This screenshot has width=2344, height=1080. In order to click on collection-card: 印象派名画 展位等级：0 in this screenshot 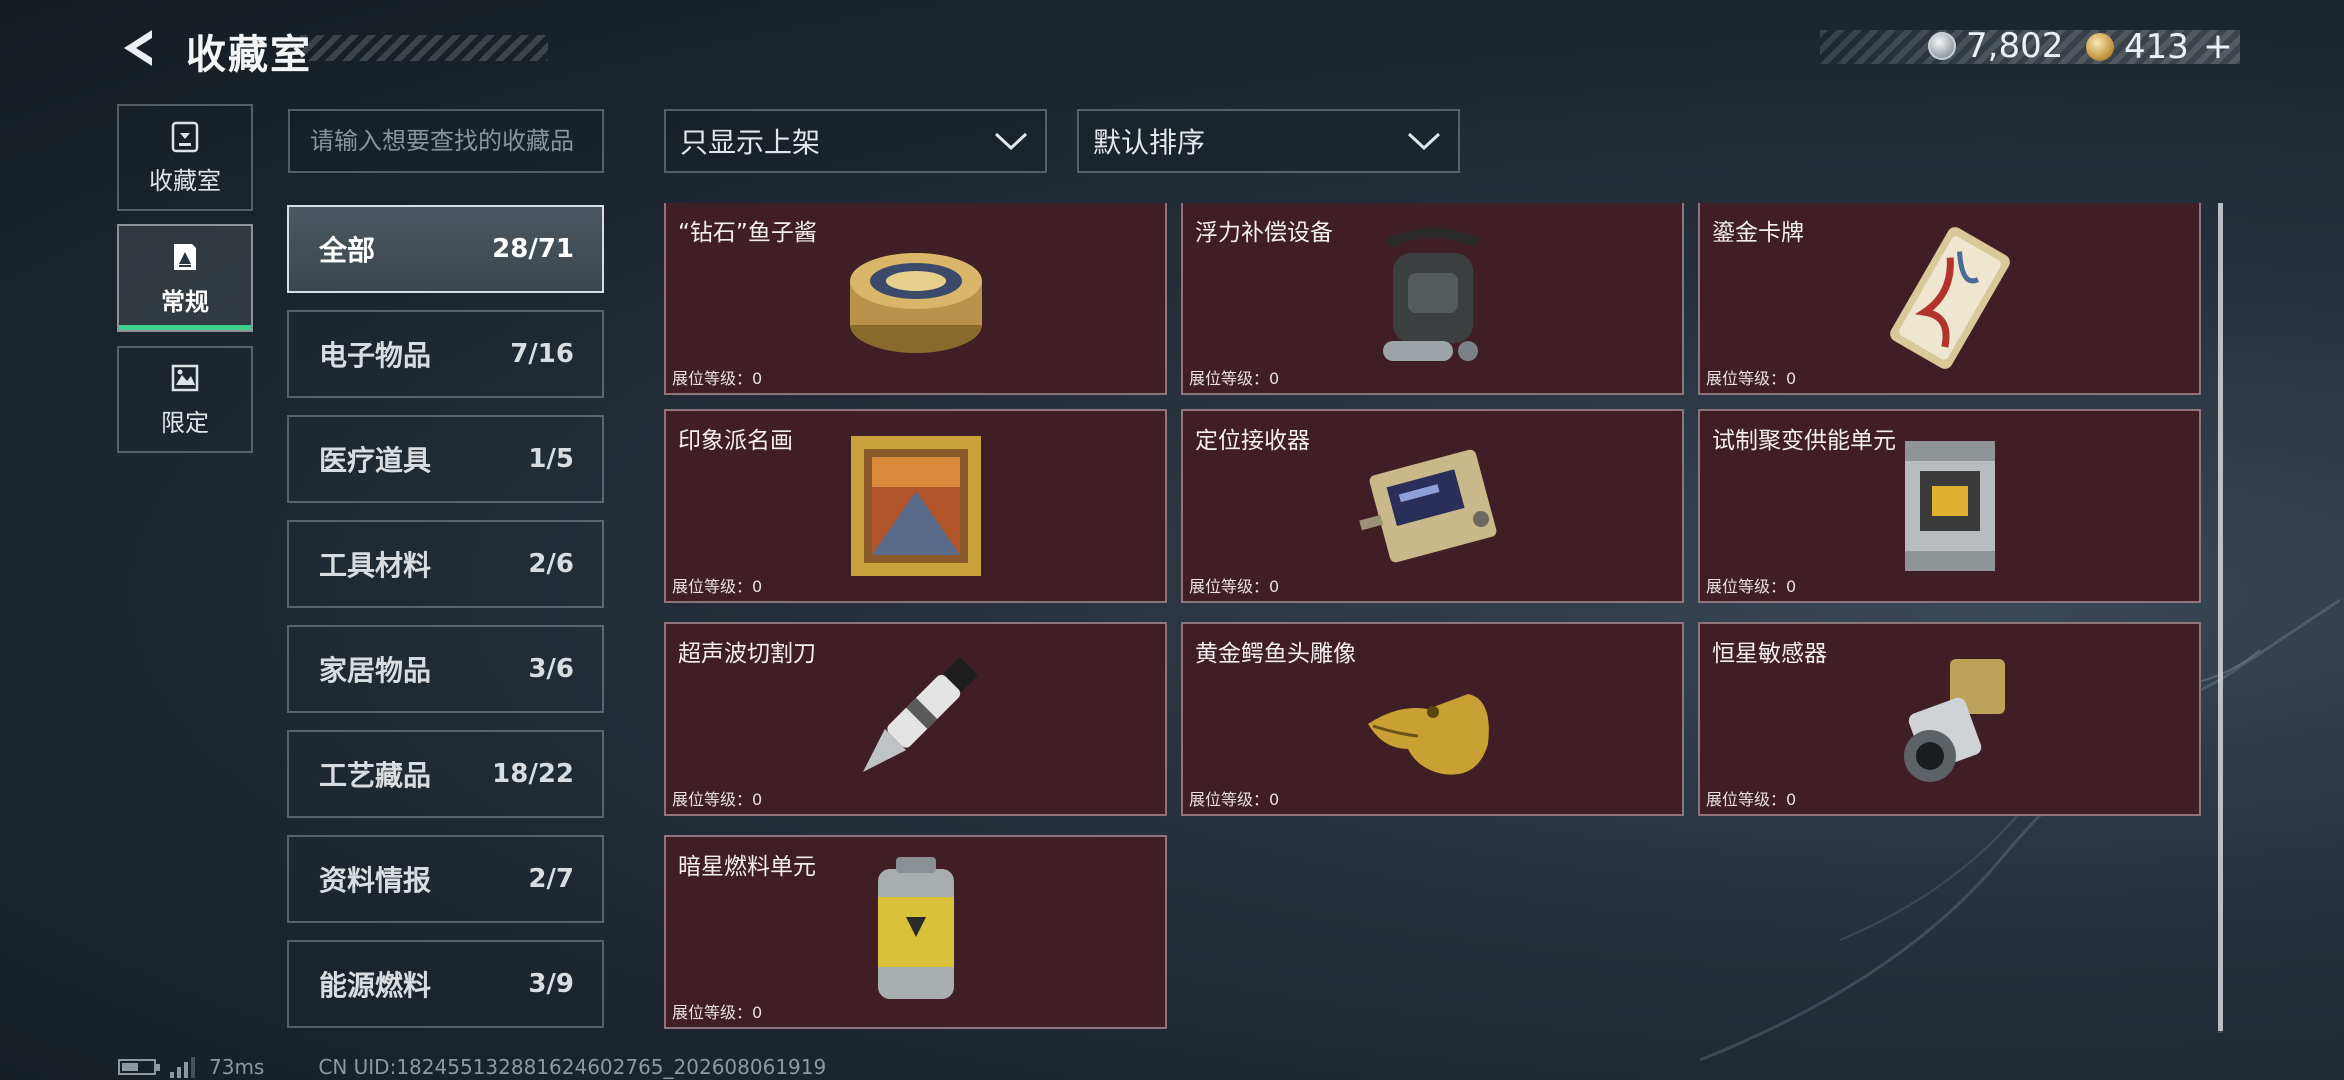, I will do `click(915, 506)`.